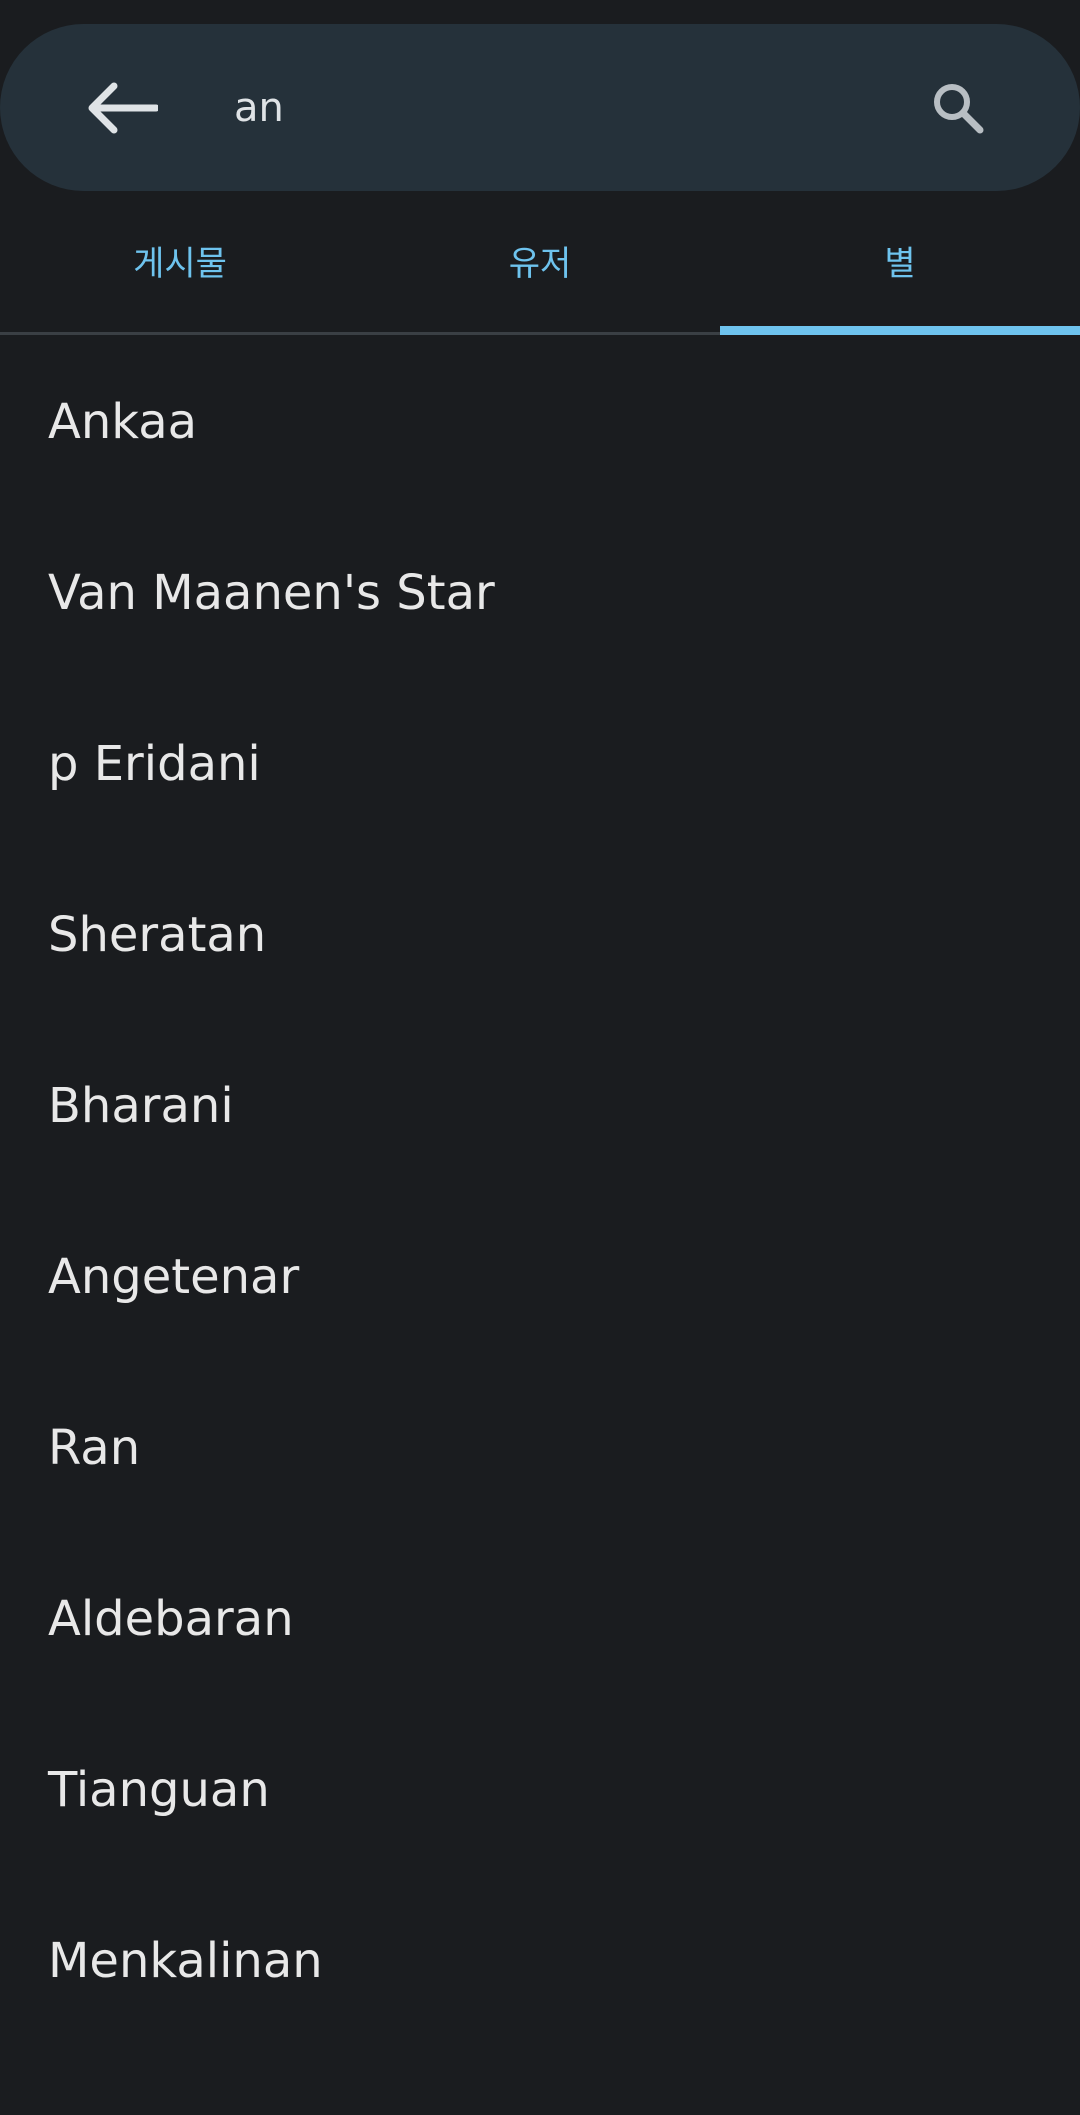  I want to click on list-item: Ankaa, so click(540, 421).